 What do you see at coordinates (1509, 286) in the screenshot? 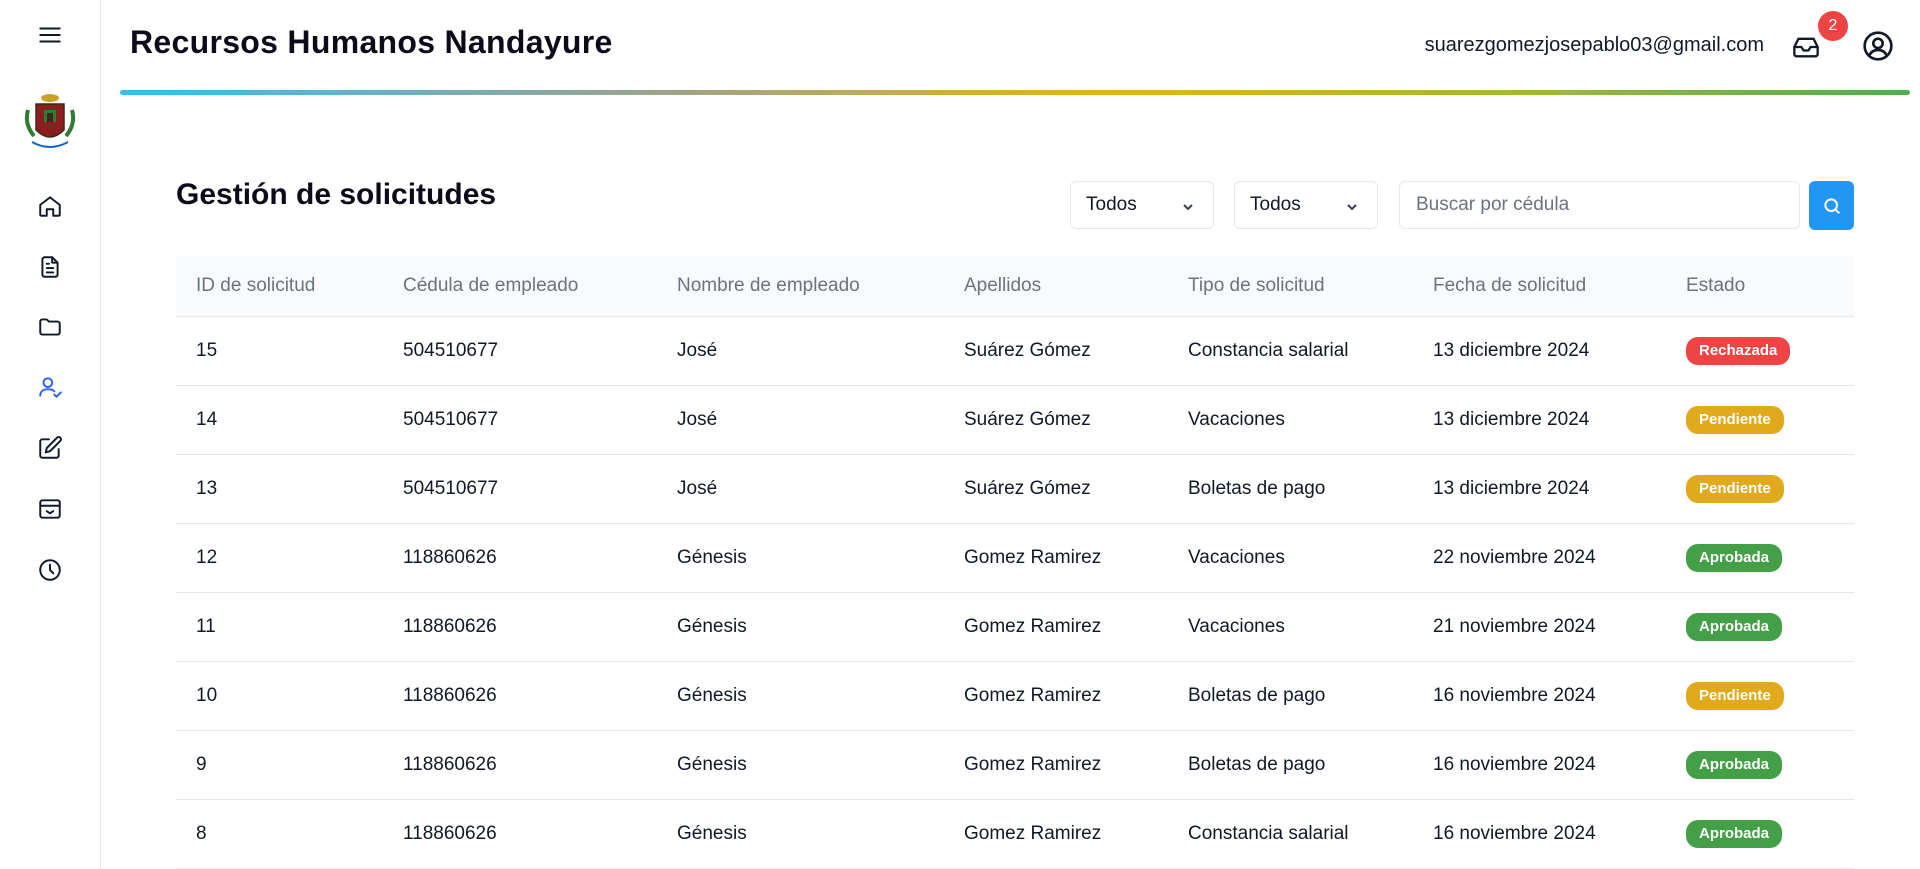
I see `column-header: Fecha de solicitud` at bounding box center [1509, 286].